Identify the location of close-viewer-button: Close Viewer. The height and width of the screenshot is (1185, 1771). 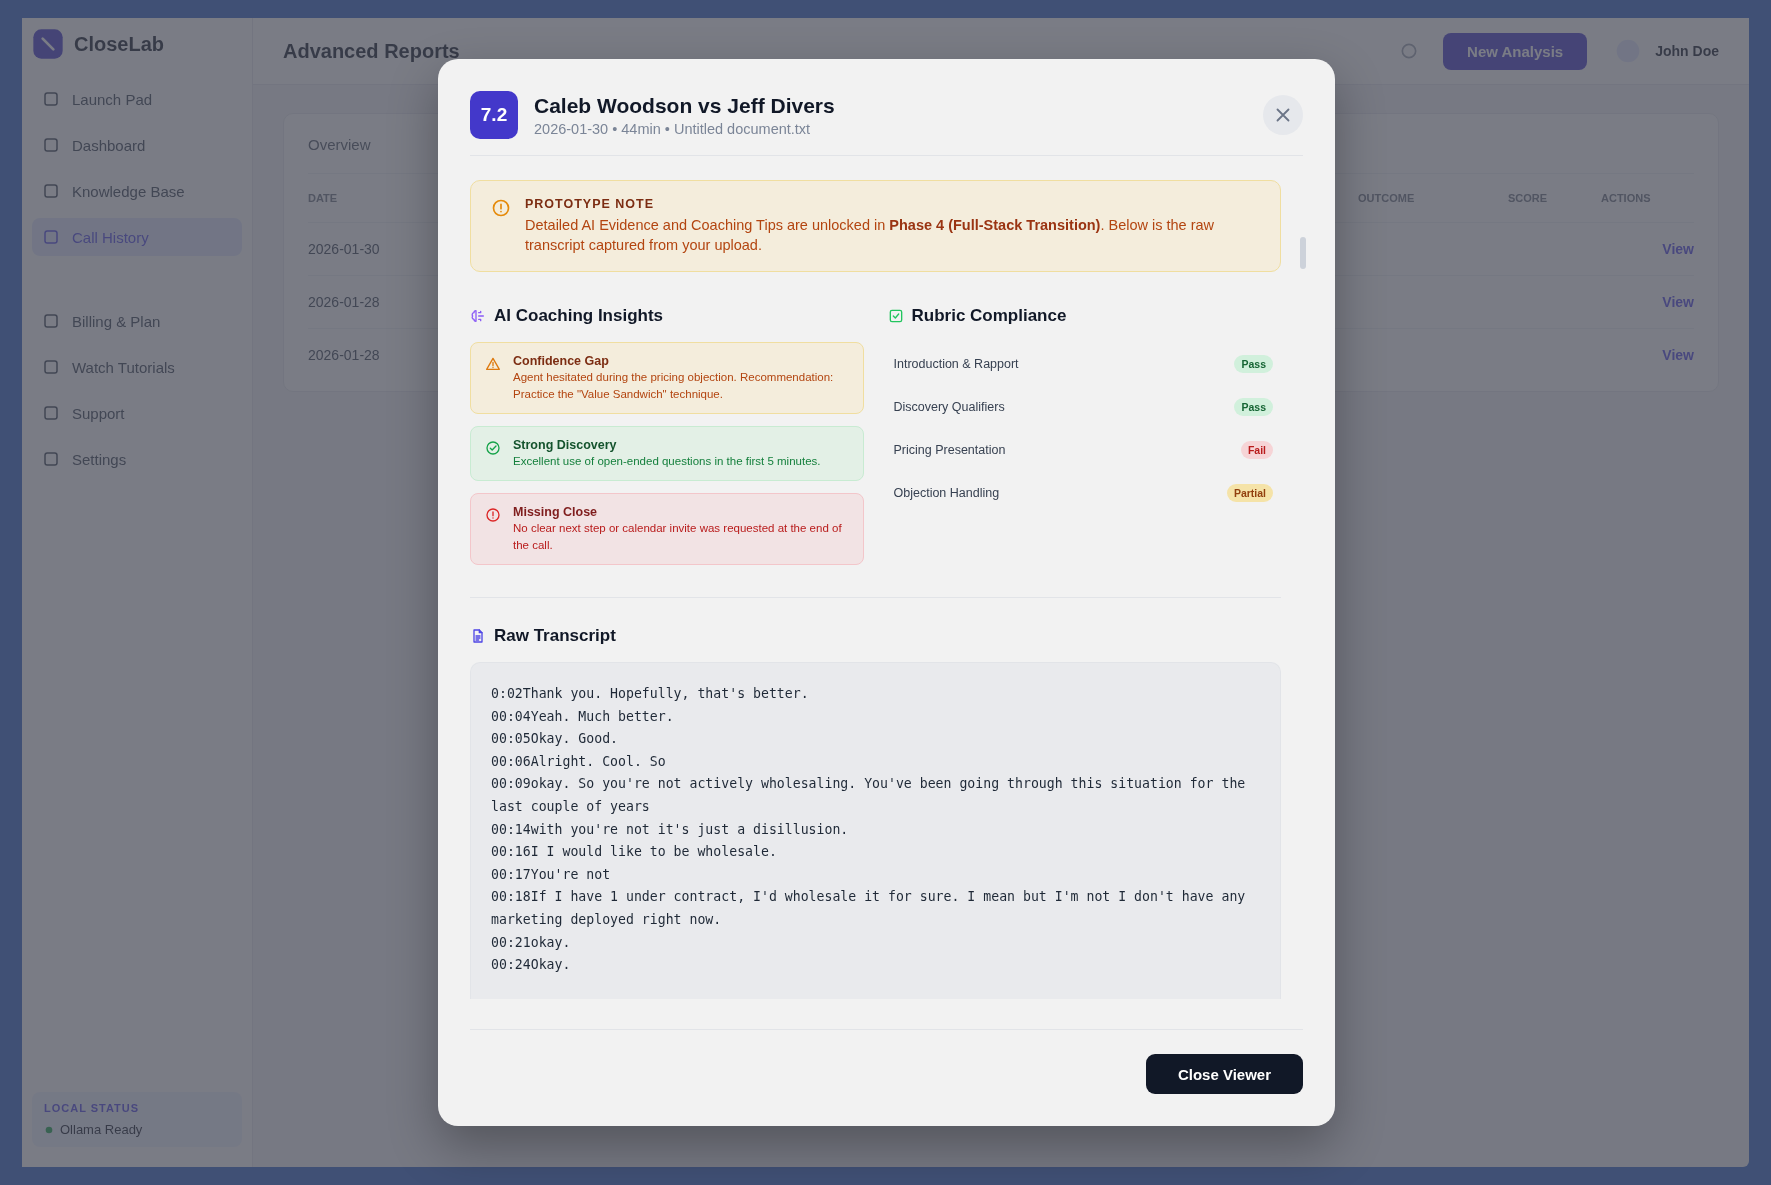
(1224, 1074).